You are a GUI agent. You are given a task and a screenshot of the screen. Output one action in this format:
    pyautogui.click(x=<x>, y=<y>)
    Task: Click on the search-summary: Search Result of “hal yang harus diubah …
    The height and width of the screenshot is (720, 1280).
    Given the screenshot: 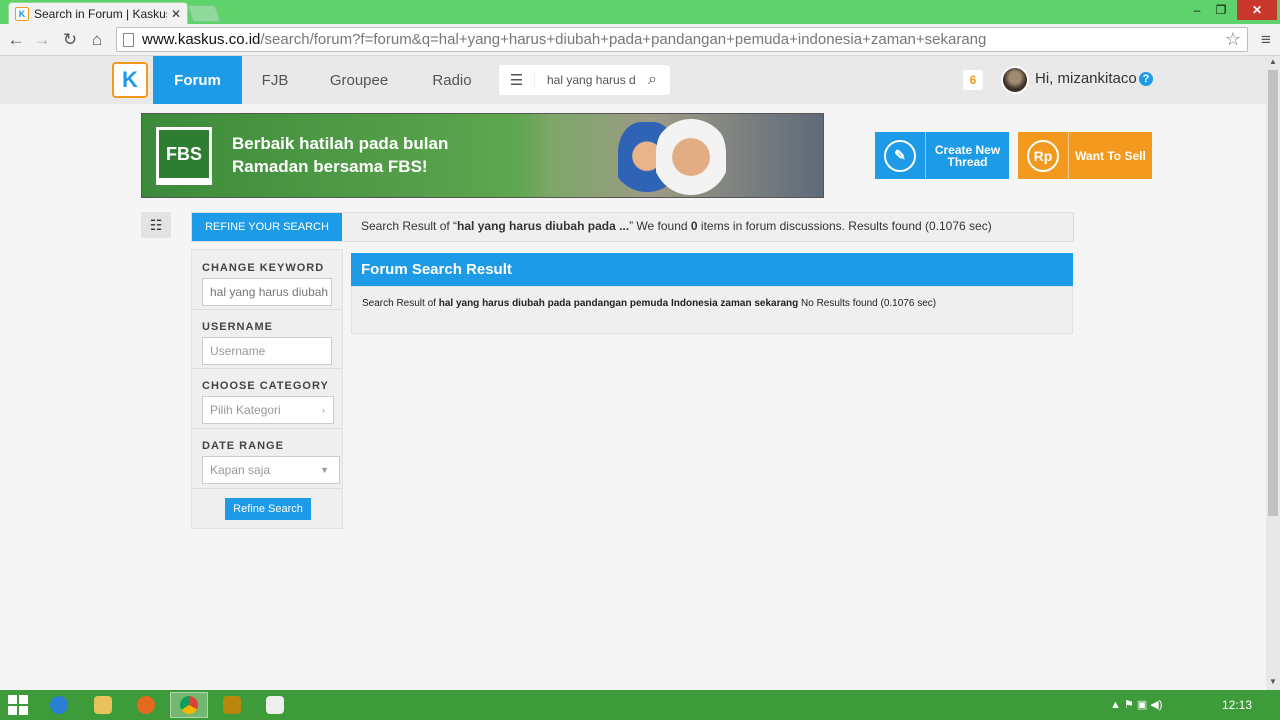 What is the action you would take?
    pyautogui.click(x=676, y=226)
    